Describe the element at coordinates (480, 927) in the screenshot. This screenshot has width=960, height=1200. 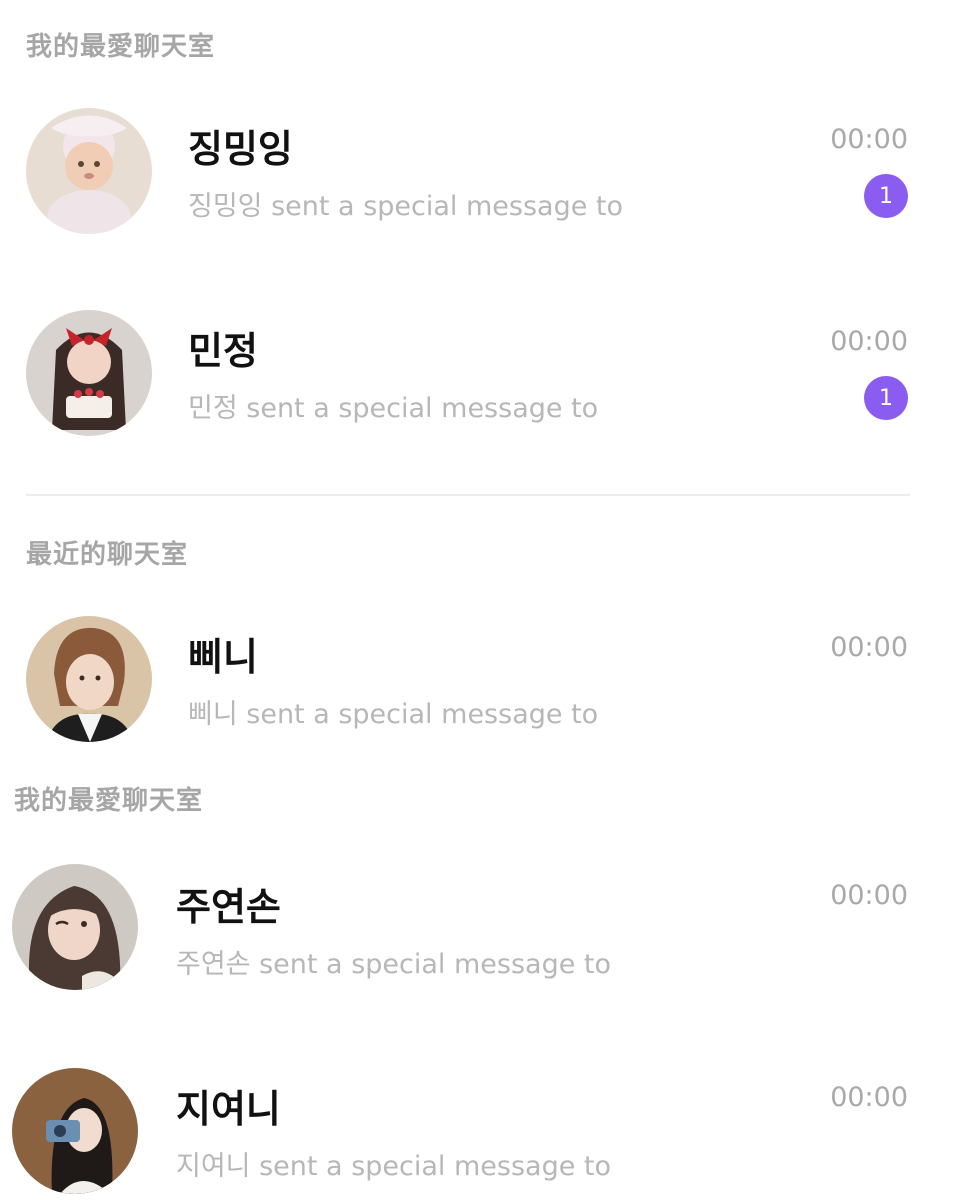
I see `chat-row: 주연손 주연손 sent a special message to 00:00` at that location.